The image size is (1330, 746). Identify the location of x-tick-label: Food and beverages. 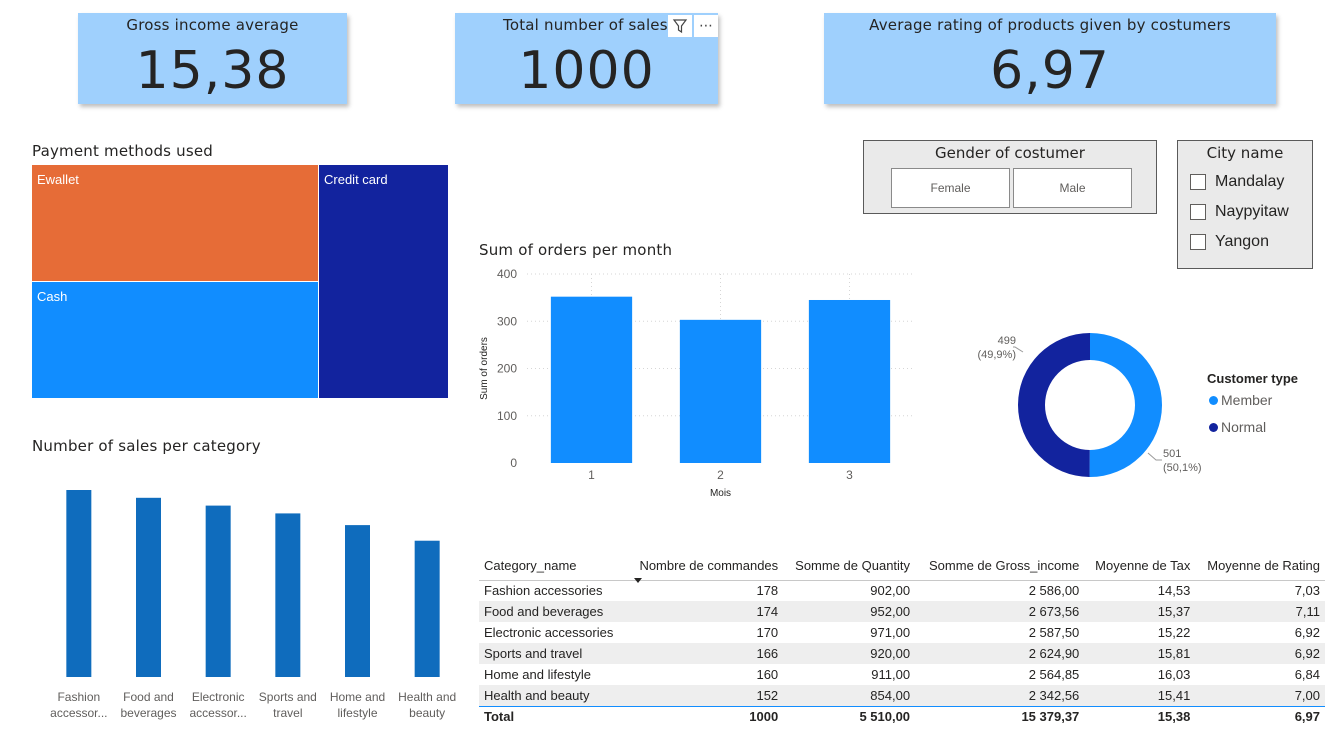
(148, 705).